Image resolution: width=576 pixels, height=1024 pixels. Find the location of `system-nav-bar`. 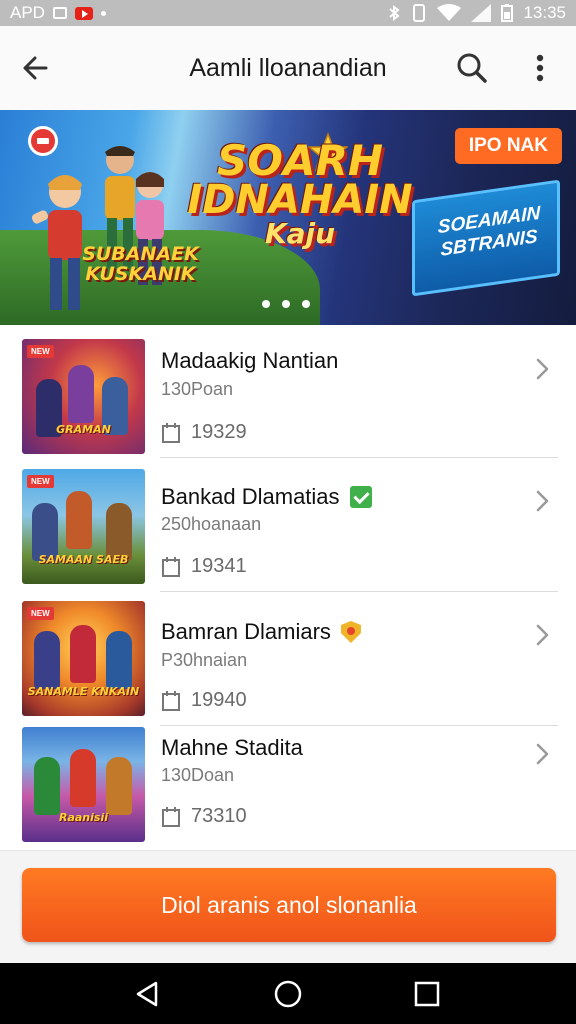

system-nav-bar is located at coordinates (288, 993).